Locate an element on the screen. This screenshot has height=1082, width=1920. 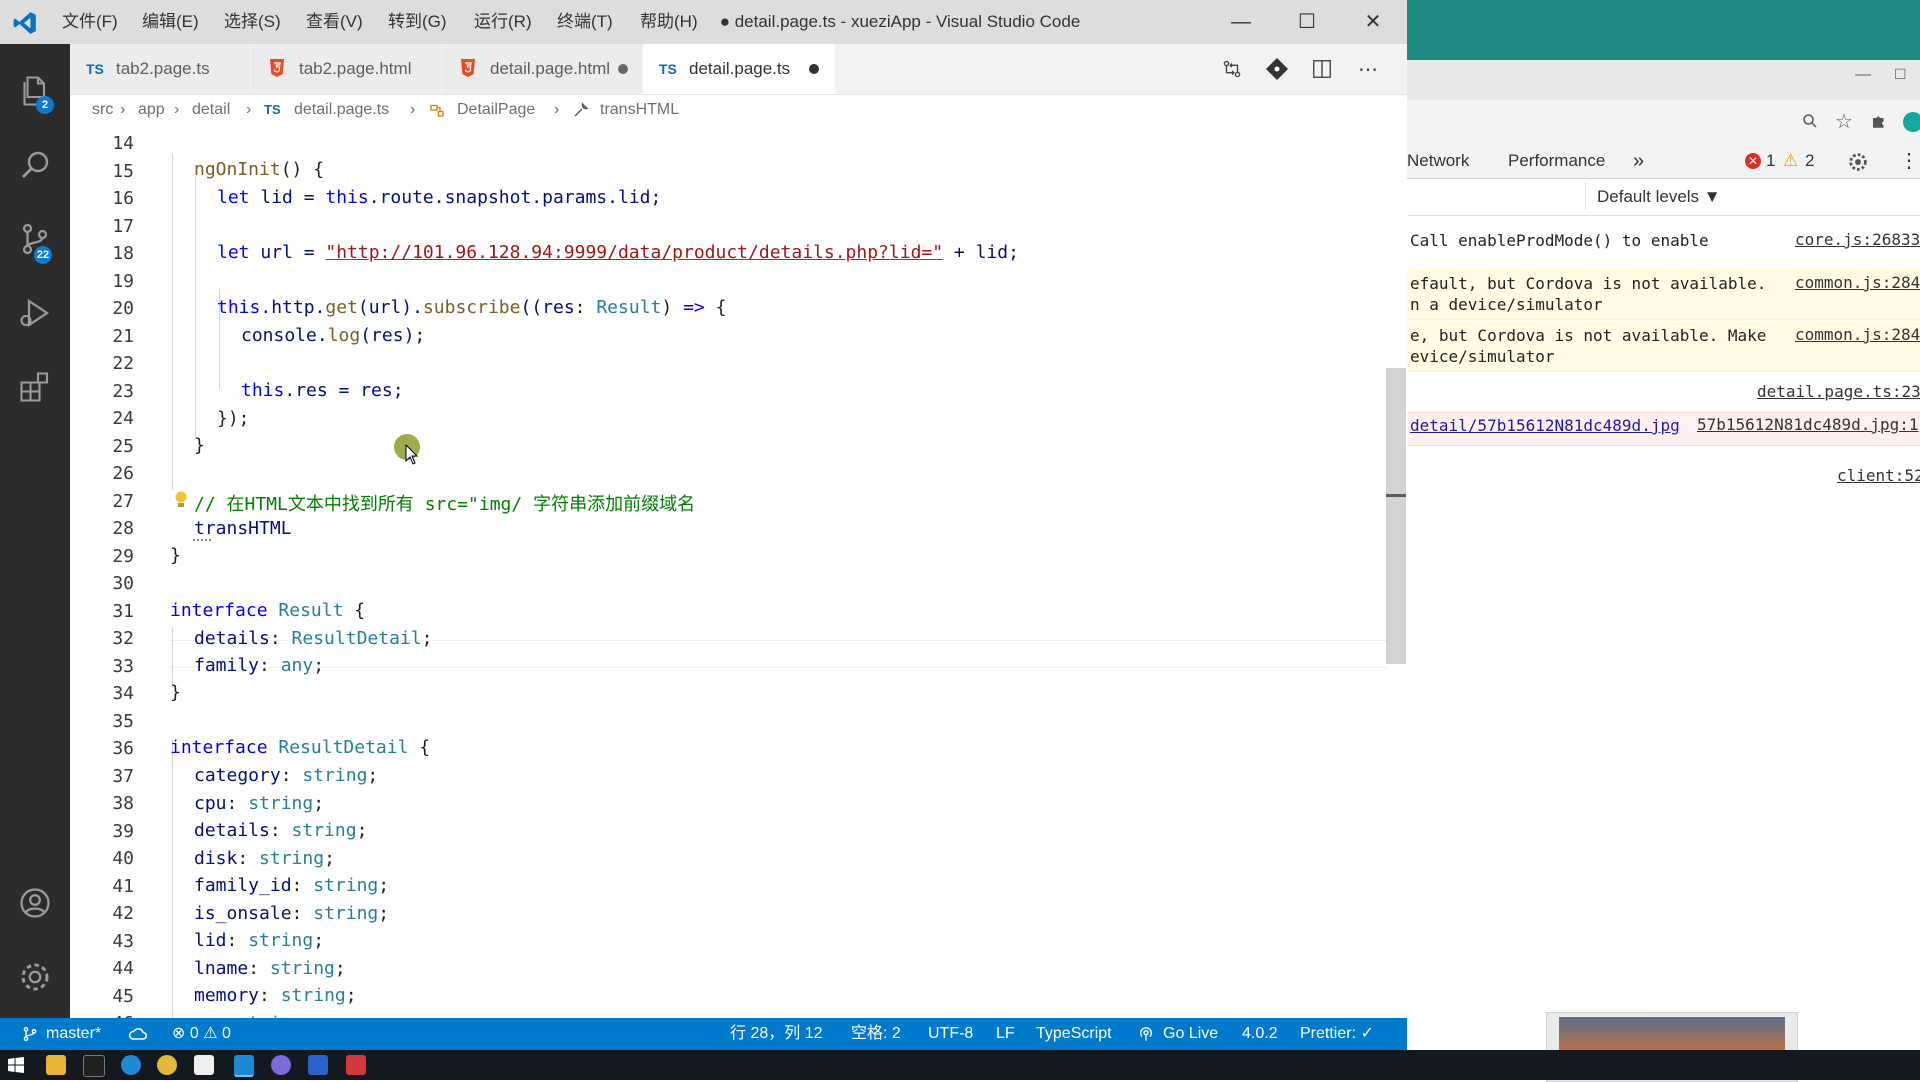
file-explorer-icon is located at coordinates (56, 1065).